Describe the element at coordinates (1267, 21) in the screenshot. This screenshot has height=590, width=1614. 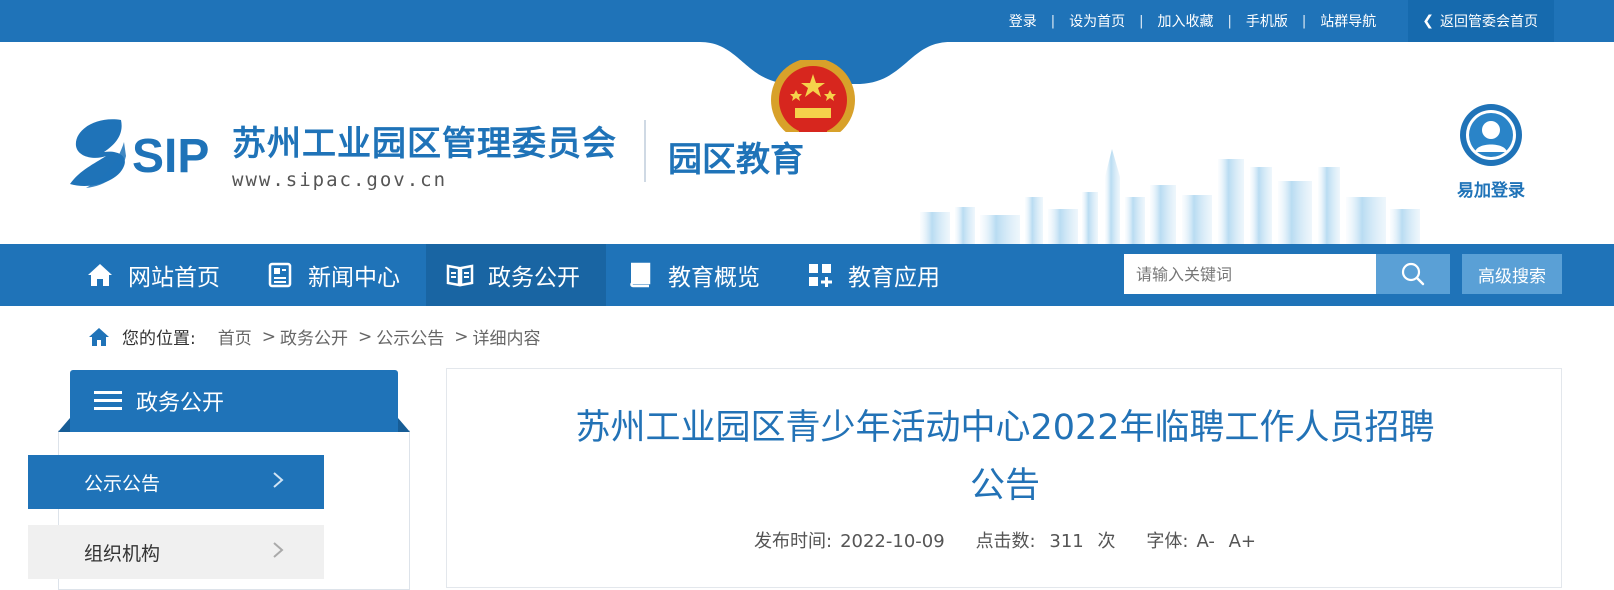
I see `mobile-version-link: 手机版` at that location.